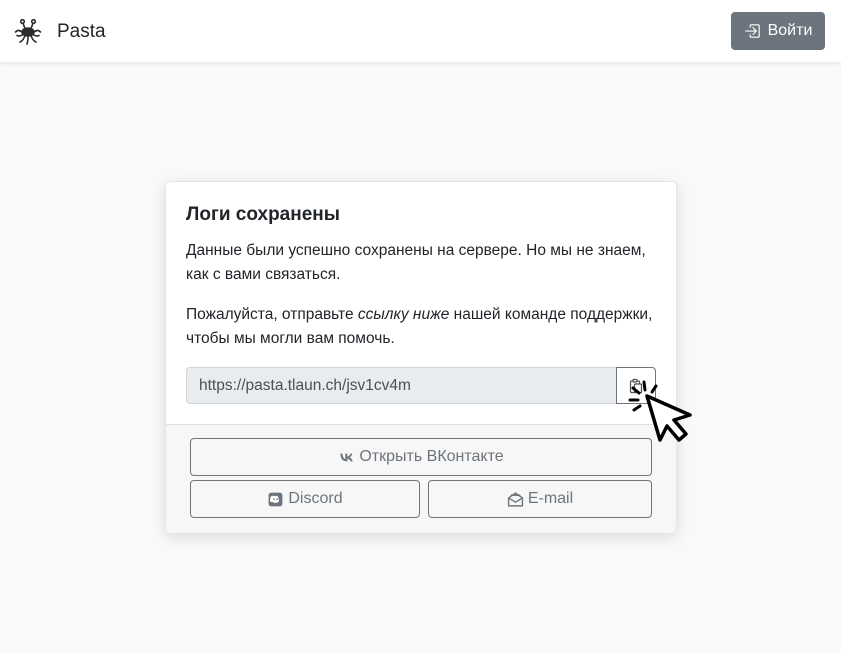  What do you see at coordinates (403, 314) in the screenshot?
I see `instruction-emphasis: ссылку ниже` at bounding box center [403, 314].